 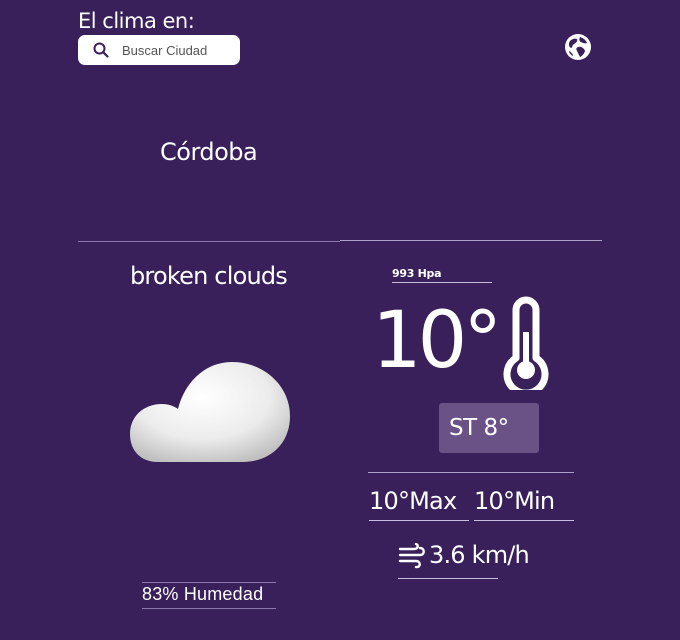 What do you see at coordinates (524, 504) in the screenshot?
I see `temp-min-value: 10°Min` at bounding box center [524, 504].